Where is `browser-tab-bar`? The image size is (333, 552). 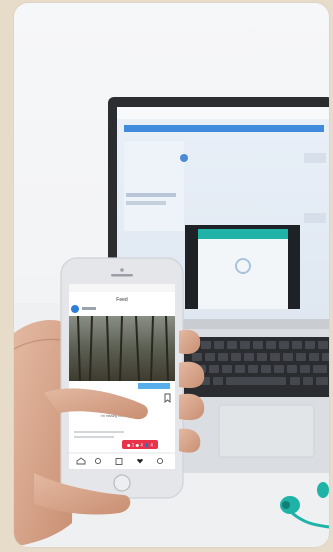
browser-tab-bar is located at coordinates (224, 128).